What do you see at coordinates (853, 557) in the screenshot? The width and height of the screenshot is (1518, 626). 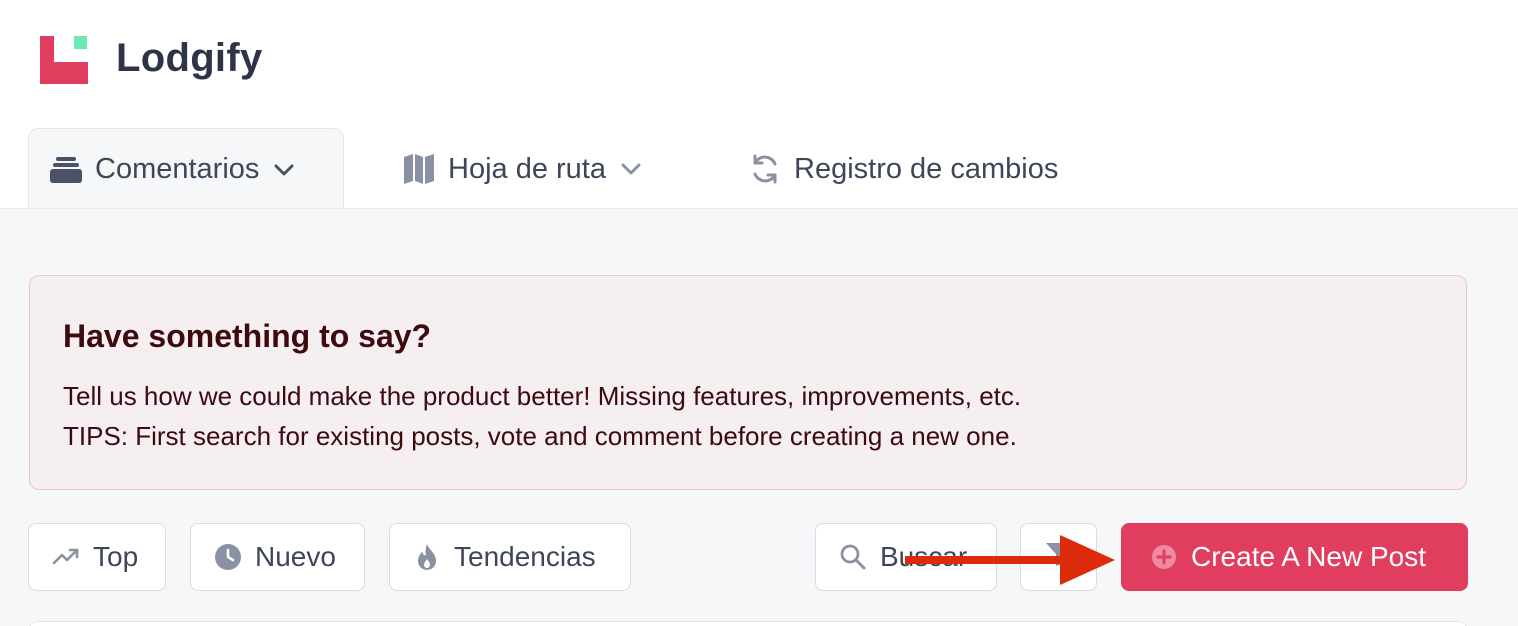 I see `search-icon` at bounding box center [853, 557].